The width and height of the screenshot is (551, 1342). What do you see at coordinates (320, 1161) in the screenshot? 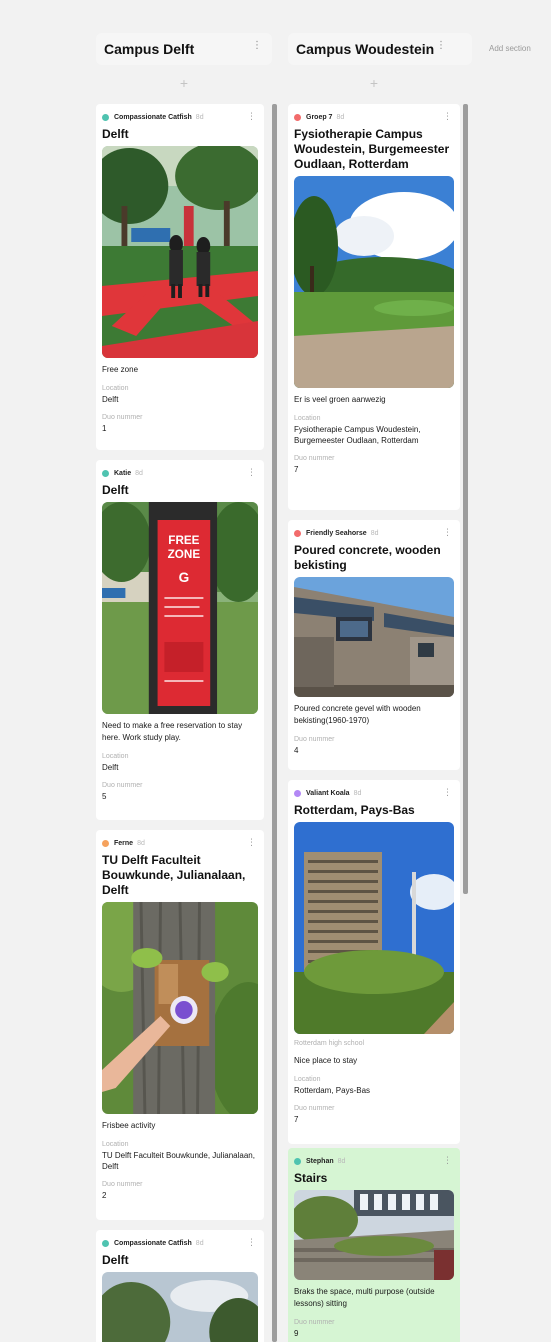
I see `post-author: Stephan` at bounding box center [320, 1161].